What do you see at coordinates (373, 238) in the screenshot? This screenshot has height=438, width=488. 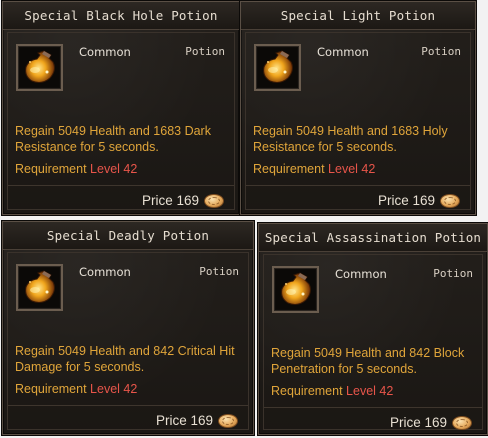 I see `item-title: Special Assassination Potion` at bounding box center [373, 238].